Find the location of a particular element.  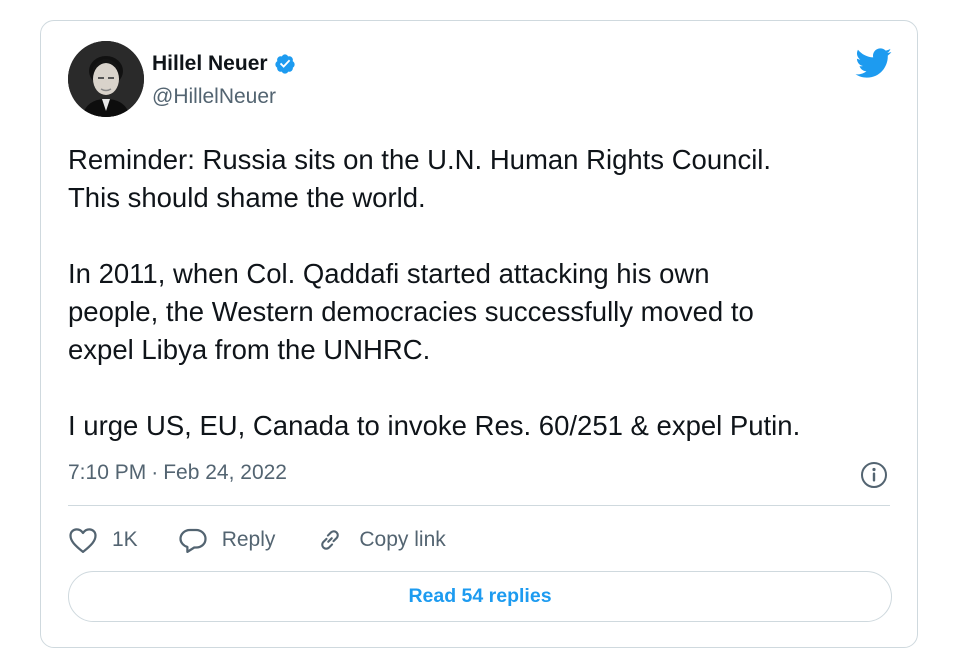

like-button: 1K is located at coordinates (103, 540).